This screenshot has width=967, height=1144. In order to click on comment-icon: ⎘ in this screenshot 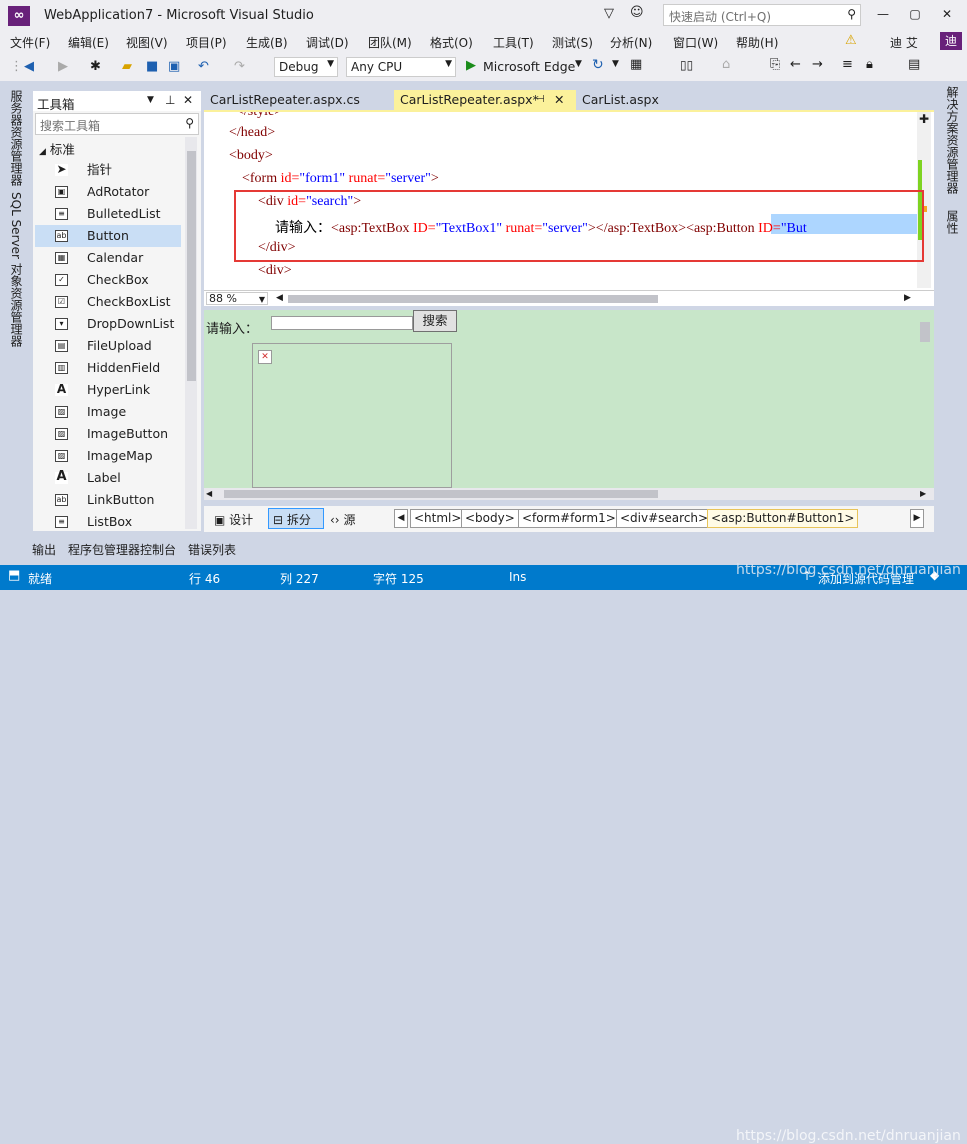, I will do `click(775, 64)`.